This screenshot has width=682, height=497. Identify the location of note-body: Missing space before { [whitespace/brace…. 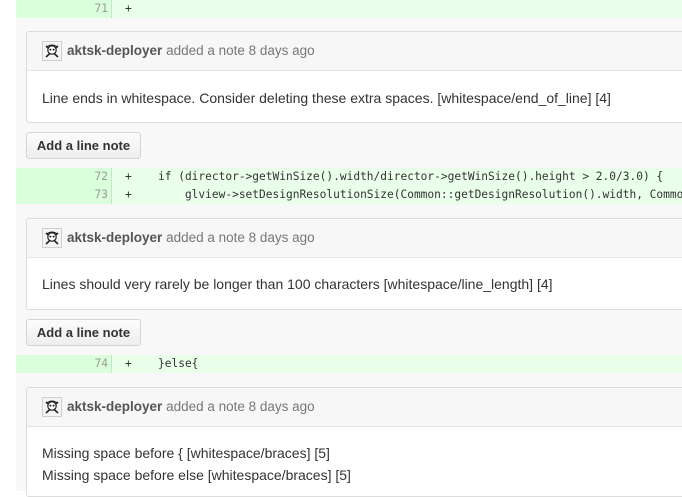
(196, 464).